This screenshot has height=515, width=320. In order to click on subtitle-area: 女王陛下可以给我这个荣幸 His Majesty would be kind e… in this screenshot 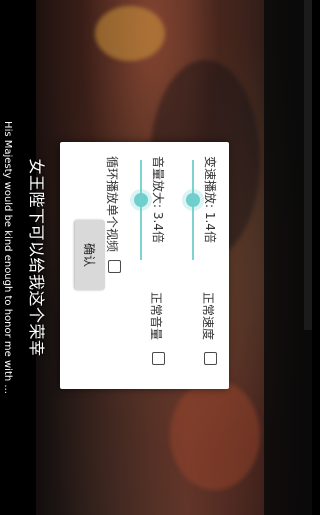, I will do `click(23, 257)`.